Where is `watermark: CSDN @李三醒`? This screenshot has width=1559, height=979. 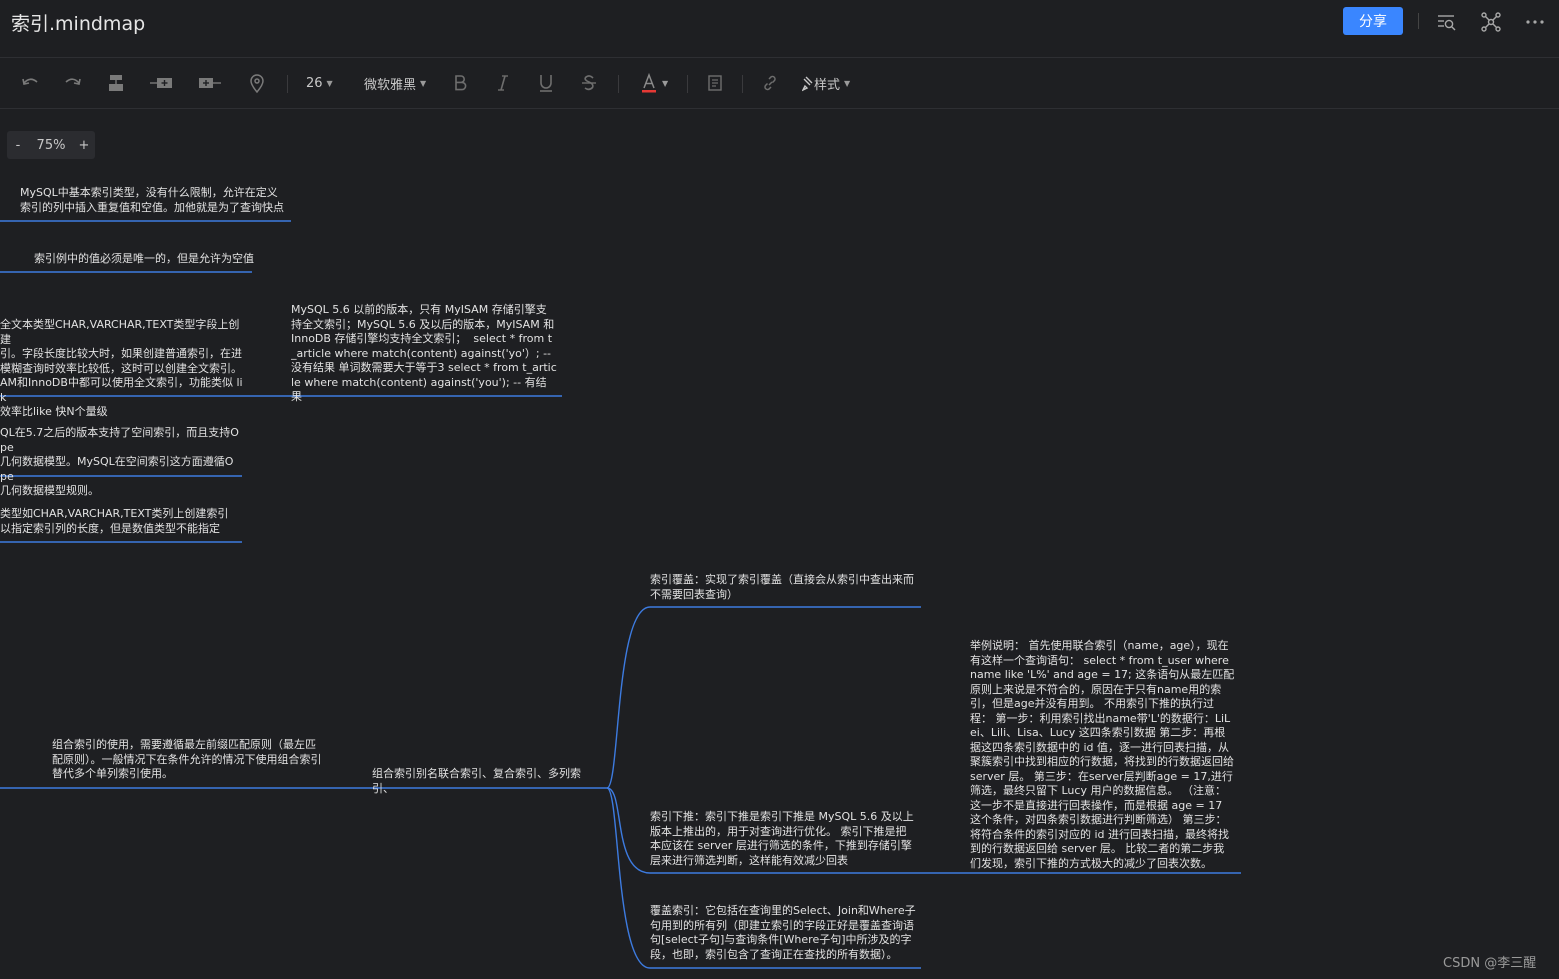
watermark: CSDN @李三醒 is located at coordinates (1490, 963).